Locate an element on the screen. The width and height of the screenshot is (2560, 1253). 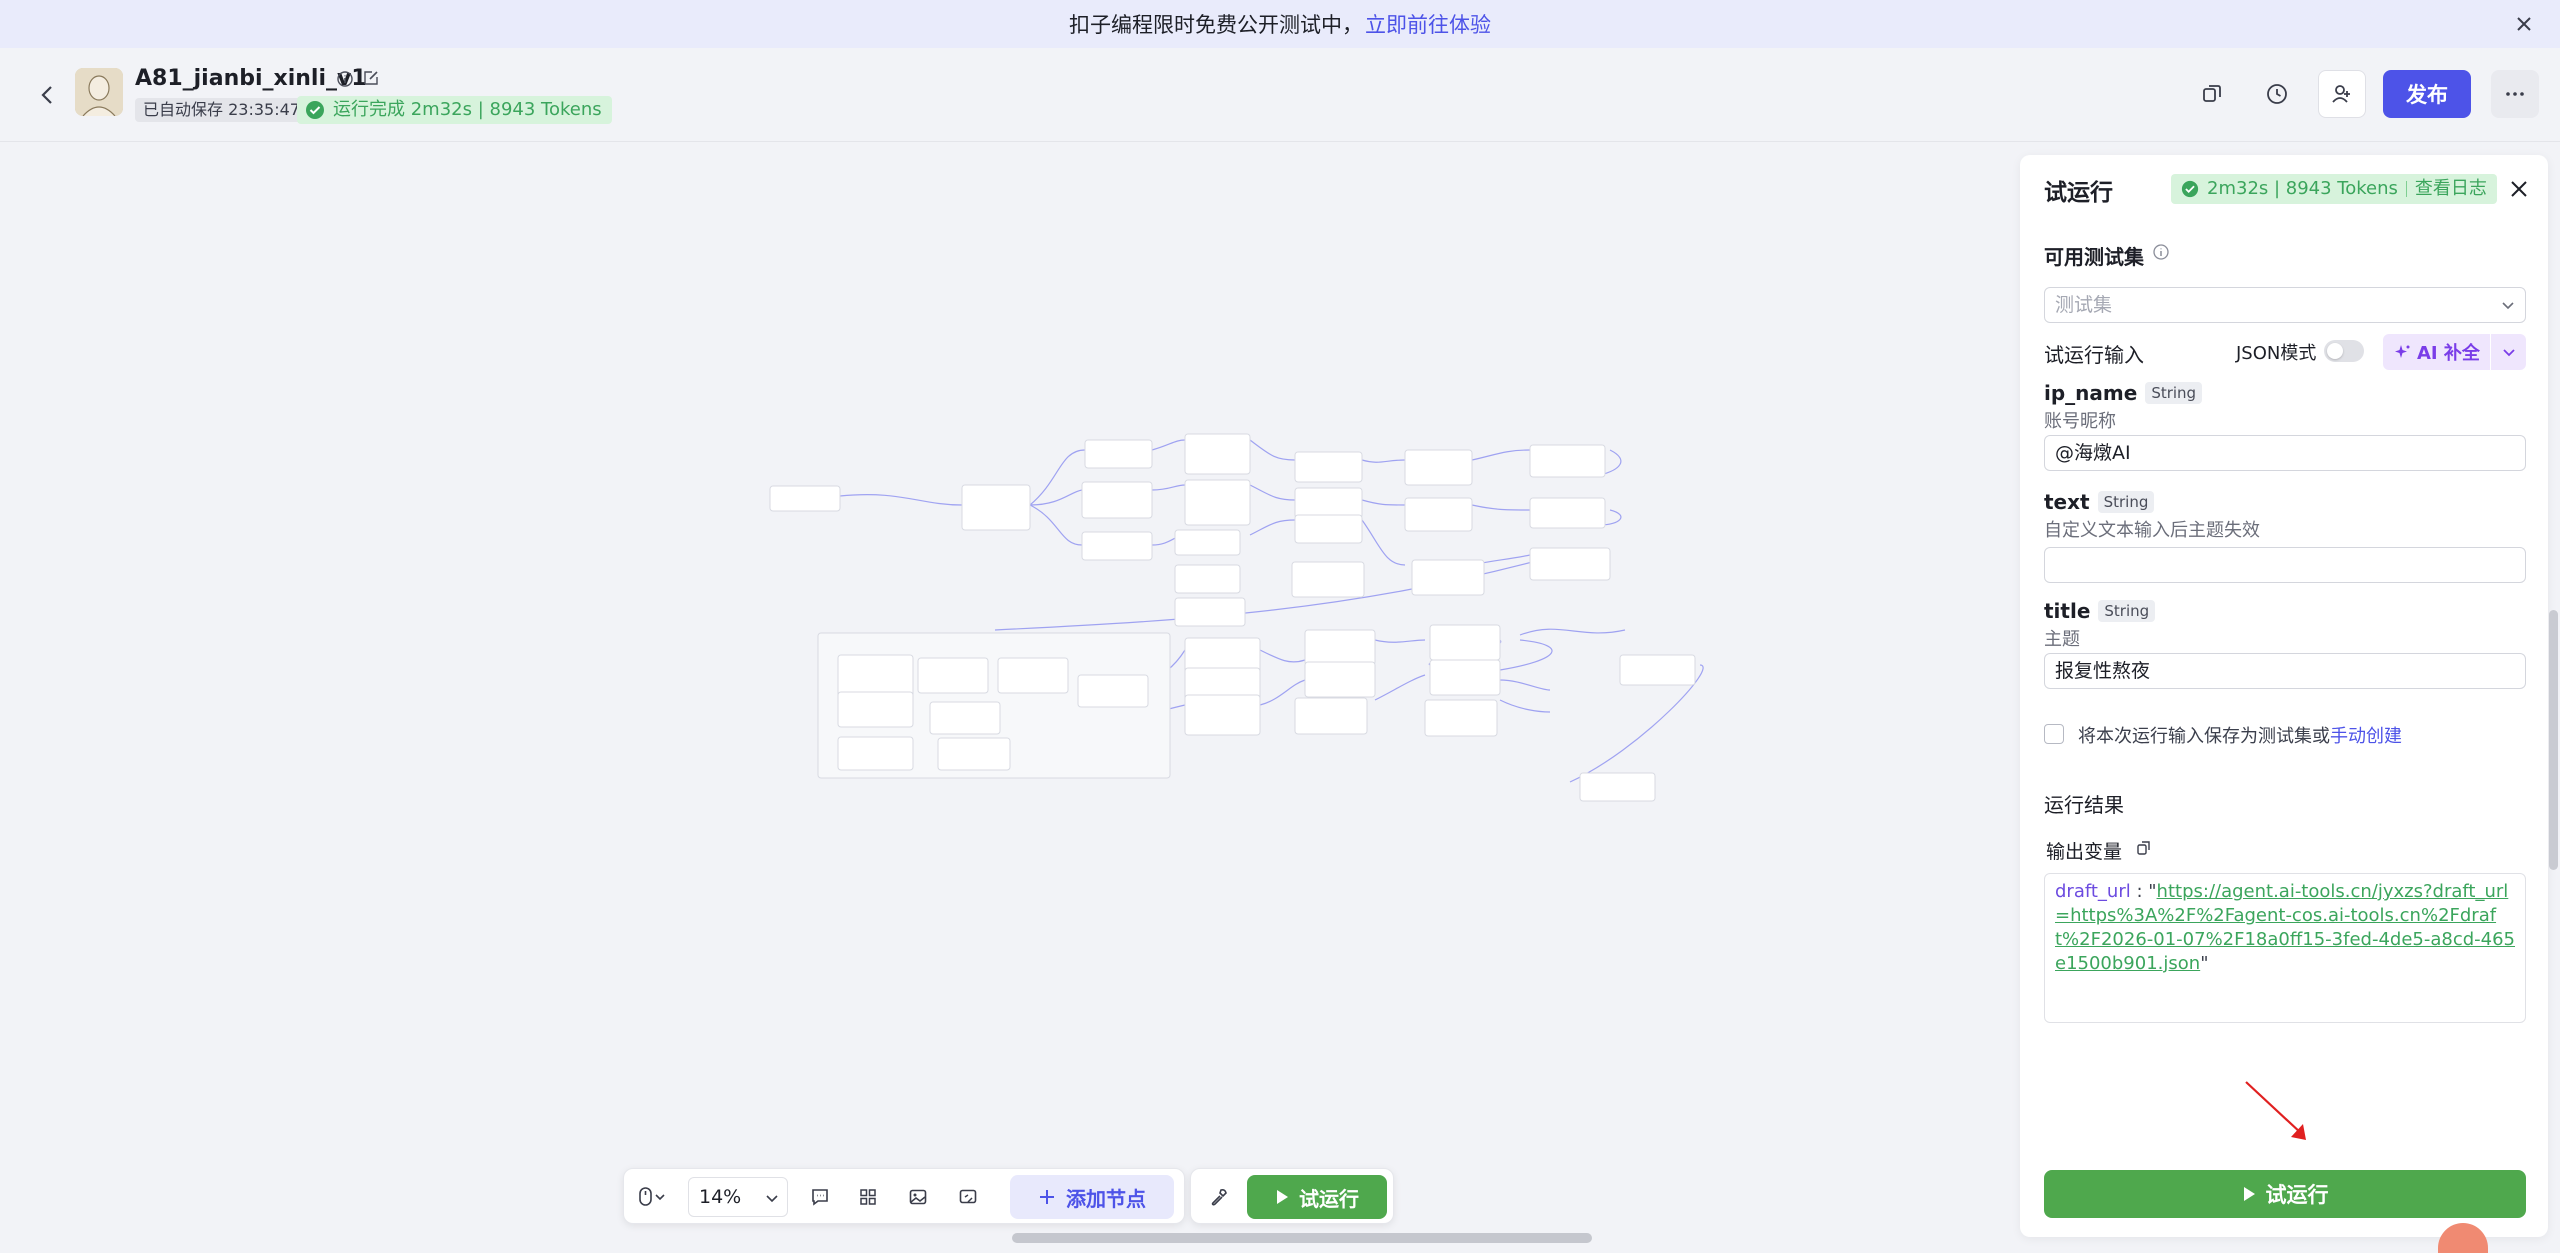
app-avatar is located at coordinates (99, 92).